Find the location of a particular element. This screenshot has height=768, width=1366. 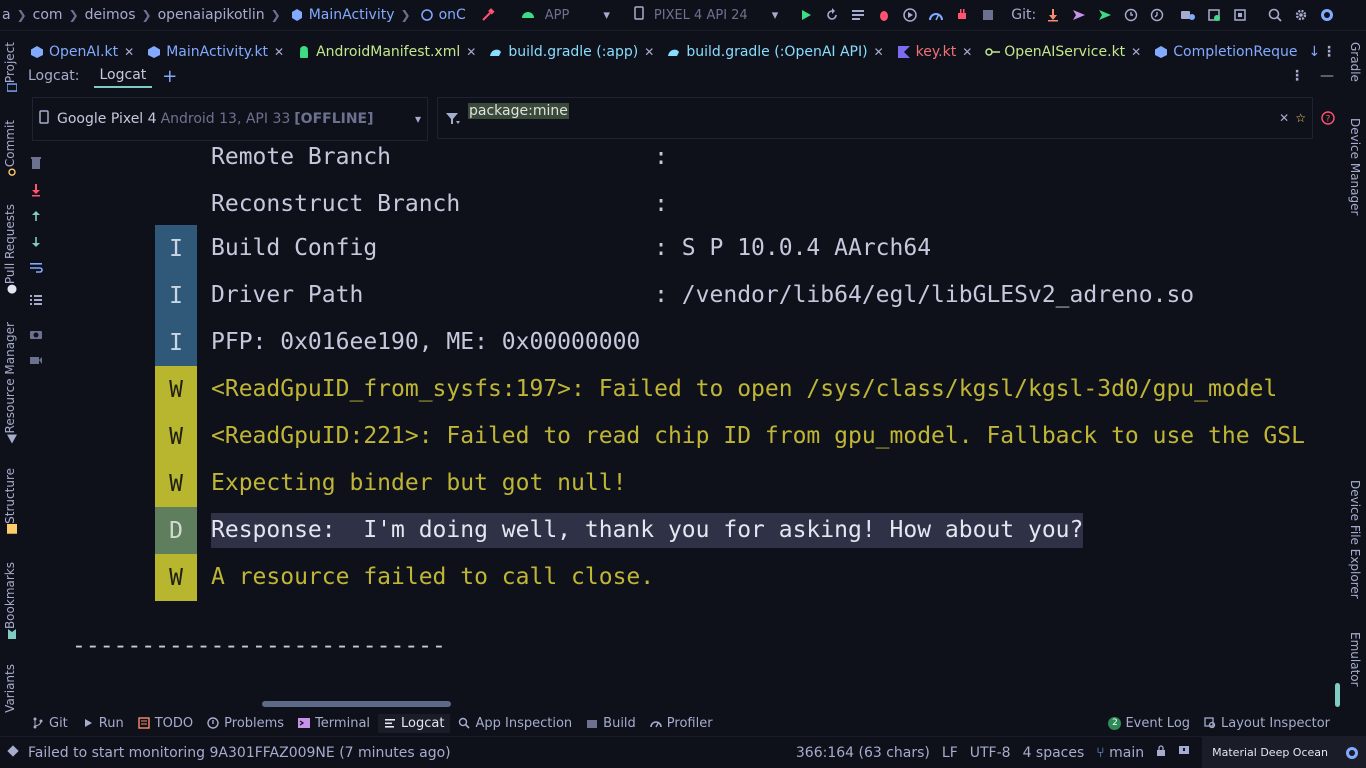

settings-icon is located at coordinates (1301, 15).